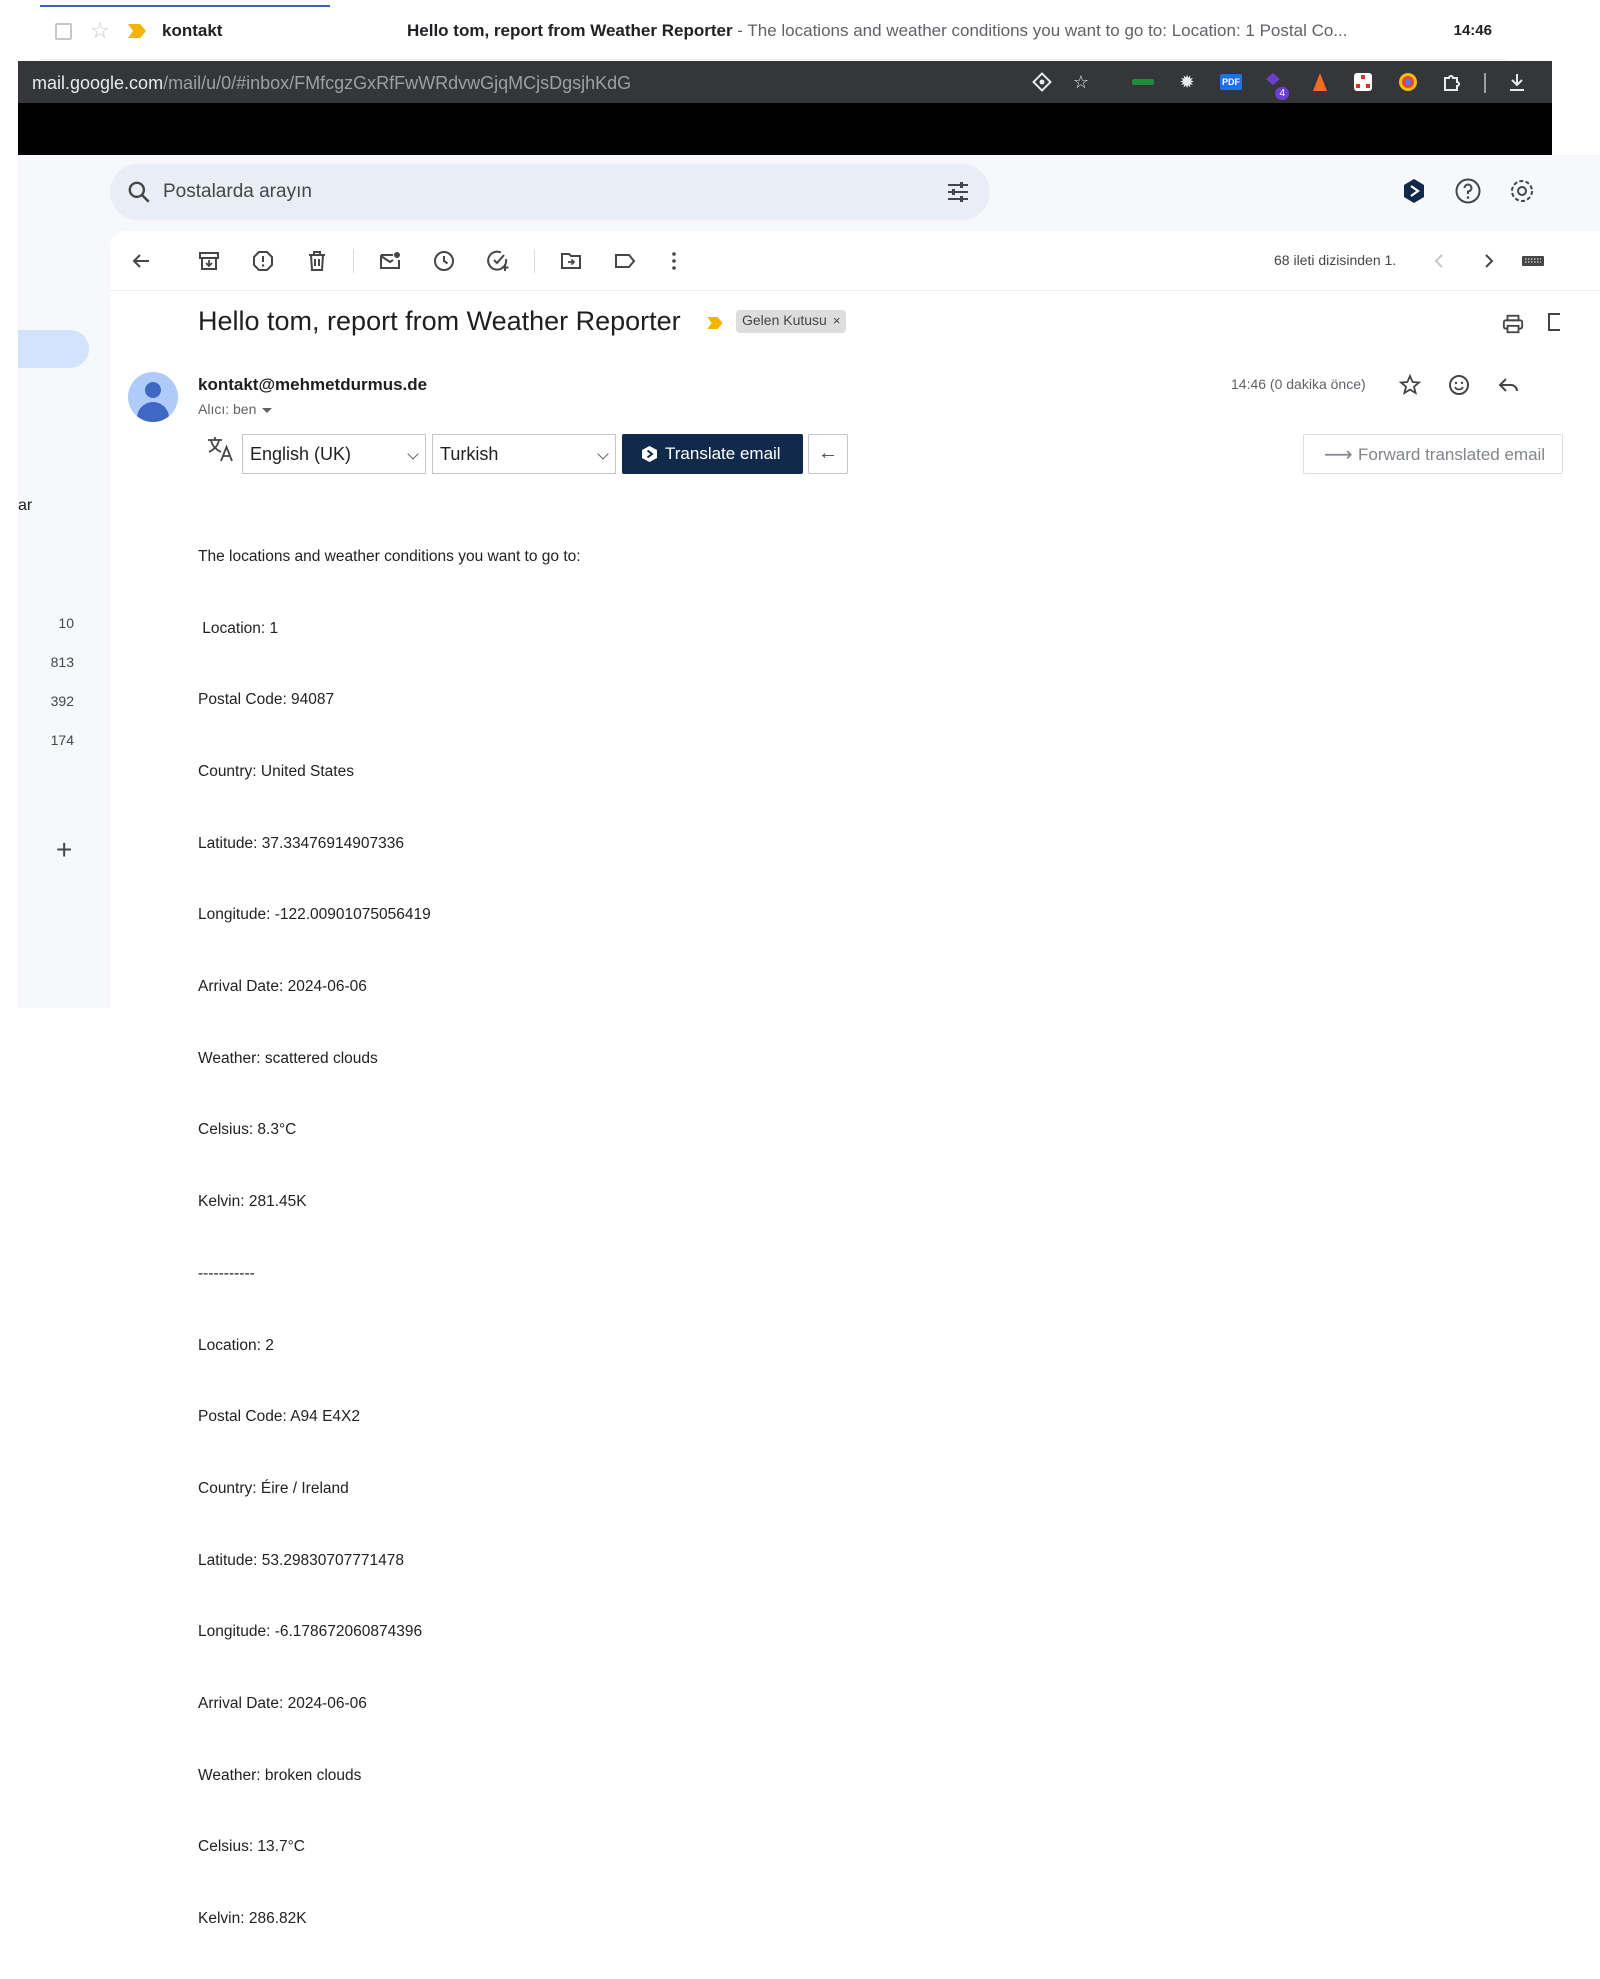 This screenshot has height=1979, width=1600. What do you see at coordinates (1363, 82) in the screenshot?
I see `sitemap-extension-icon` at bounding box center [1363, 82].